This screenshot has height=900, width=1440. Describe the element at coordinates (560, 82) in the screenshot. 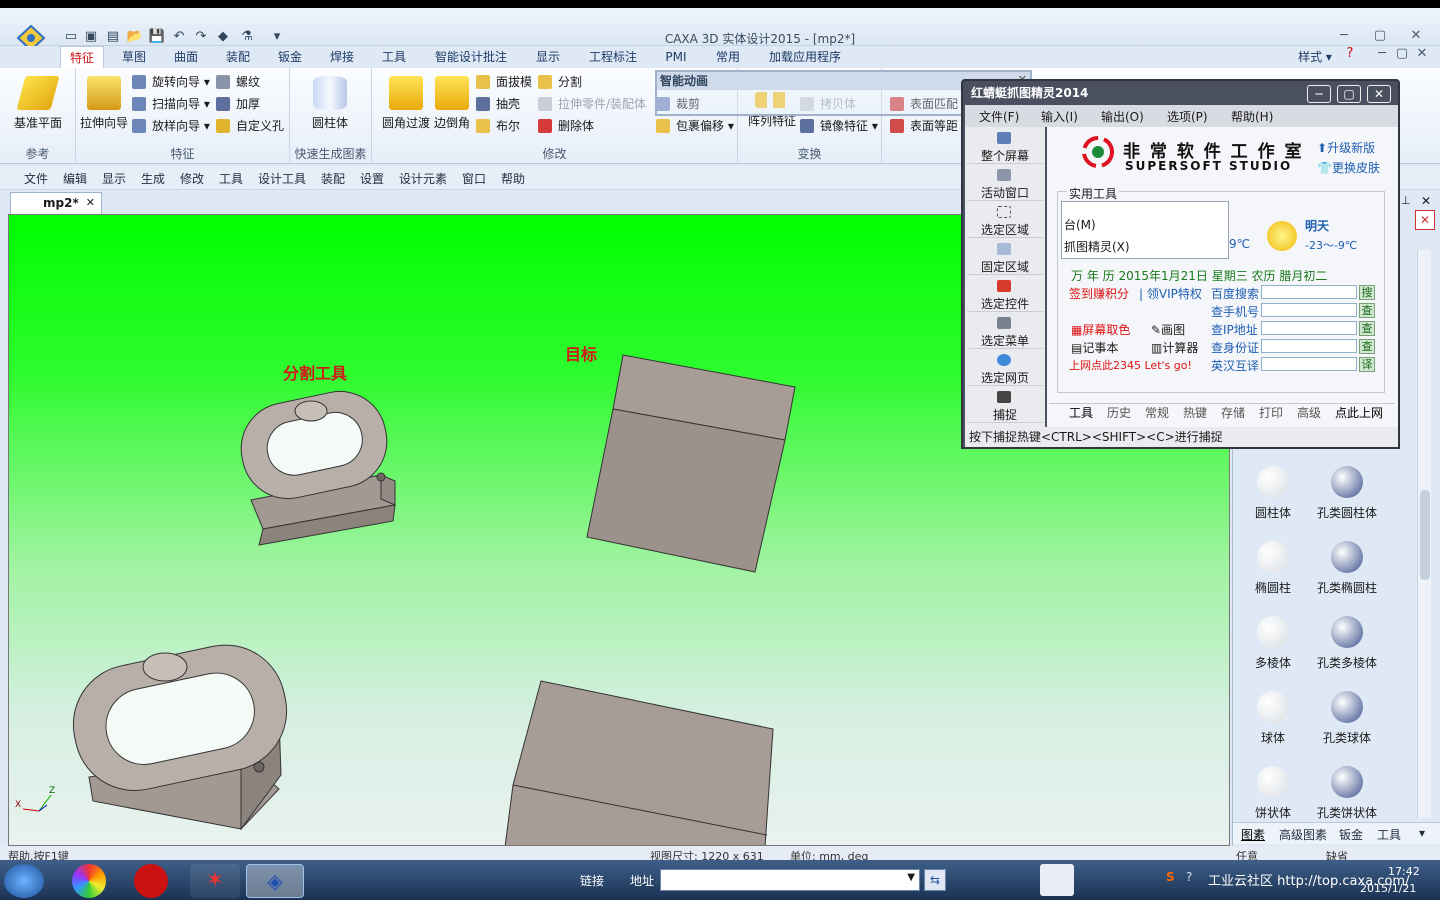

I see `split-button: 分割` at that location.